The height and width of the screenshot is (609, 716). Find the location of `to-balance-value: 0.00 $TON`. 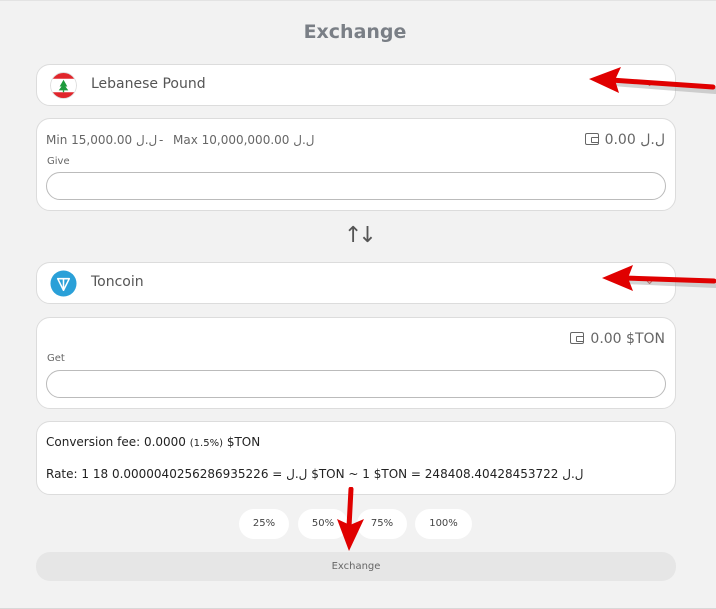

to-balance-value: 0.00 $TON is located at coordinates (627, 339).